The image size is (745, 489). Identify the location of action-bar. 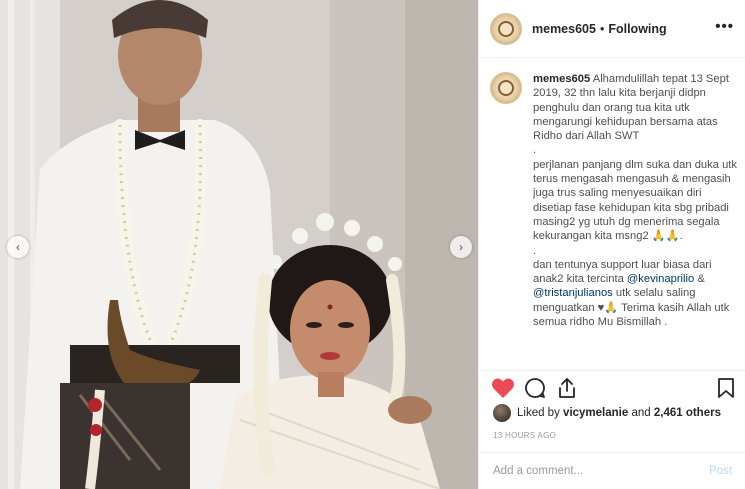
(612, 387).